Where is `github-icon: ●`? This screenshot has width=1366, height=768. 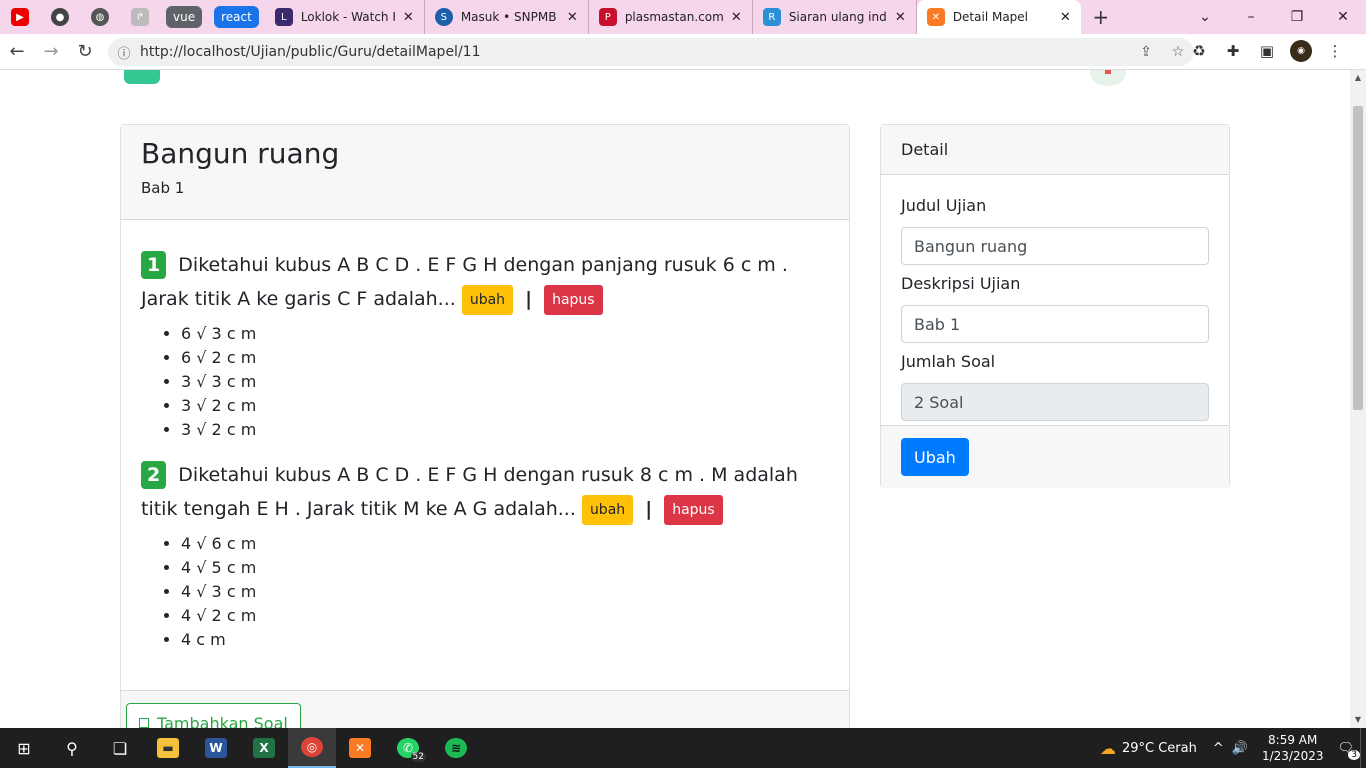 github-icon: ● is located at coordinates (60, 17).